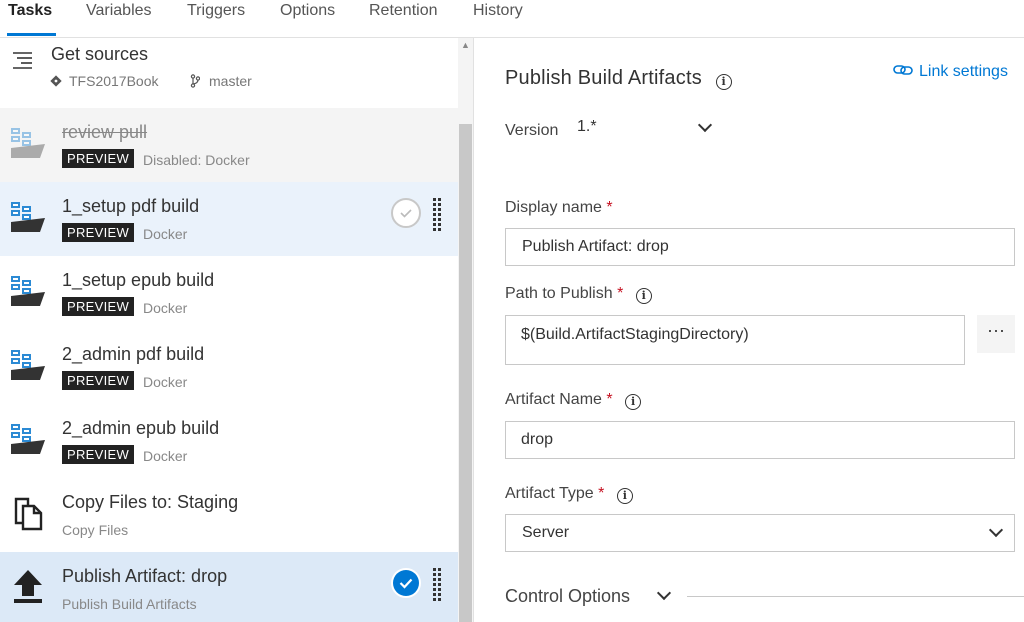 The width and height of the screenshot is (1024, 622). I want to click on upload-icon, so click(28, 586).